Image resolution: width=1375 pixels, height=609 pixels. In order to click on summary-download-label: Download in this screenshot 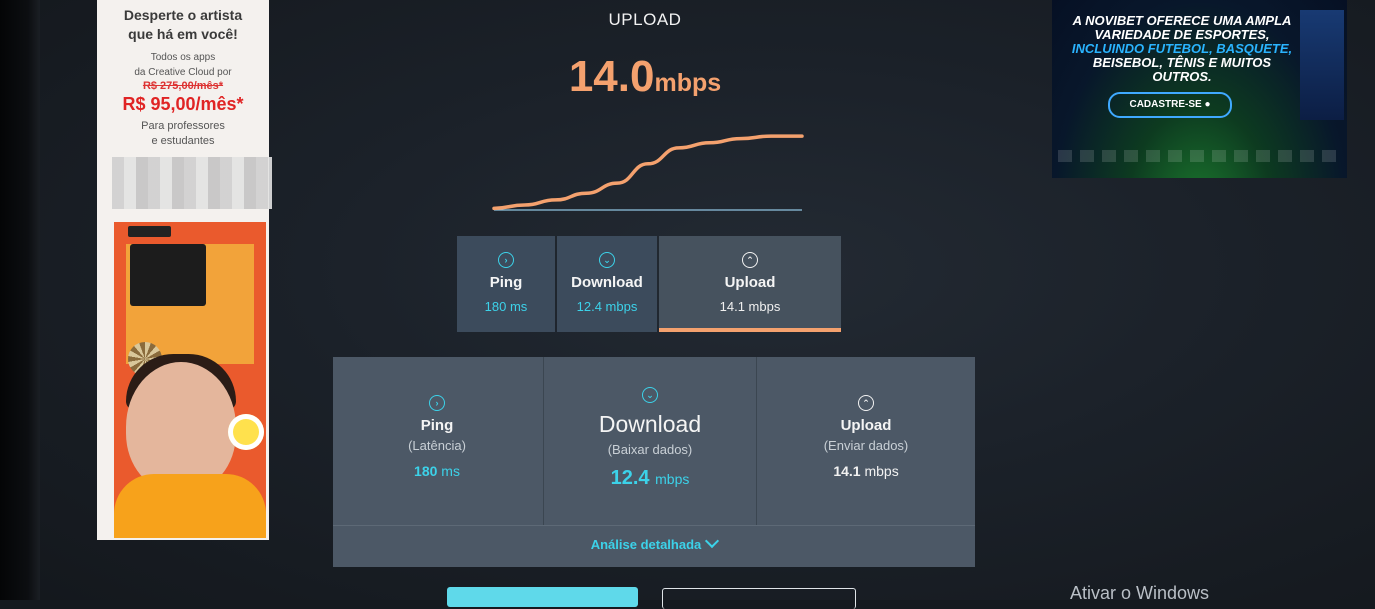, I will do `click(607, 282)`.